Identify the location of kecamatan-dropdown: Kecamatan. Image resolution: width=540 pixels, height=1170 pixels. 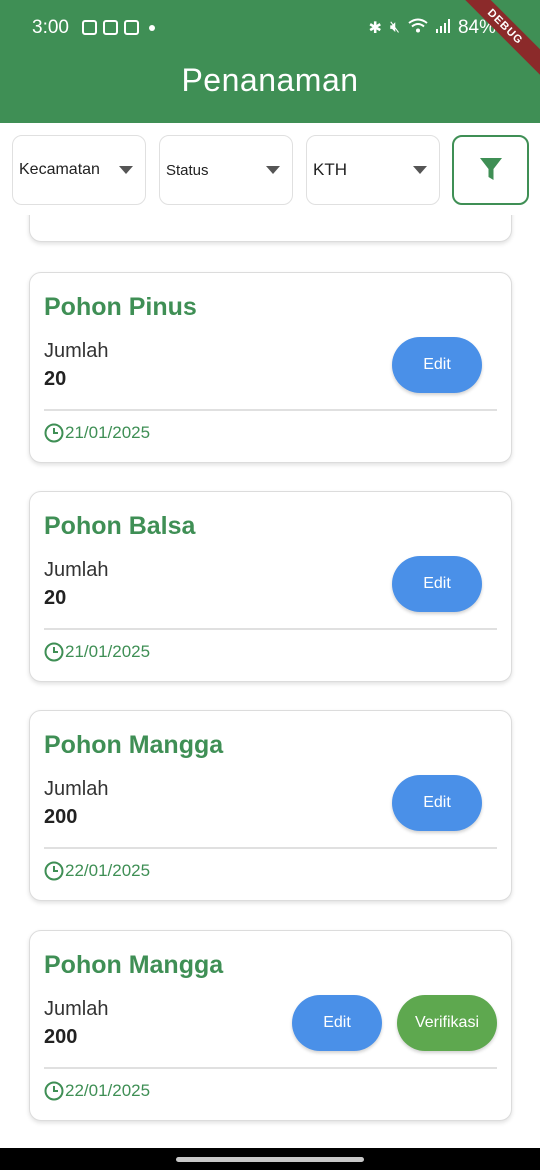
(79, 170).